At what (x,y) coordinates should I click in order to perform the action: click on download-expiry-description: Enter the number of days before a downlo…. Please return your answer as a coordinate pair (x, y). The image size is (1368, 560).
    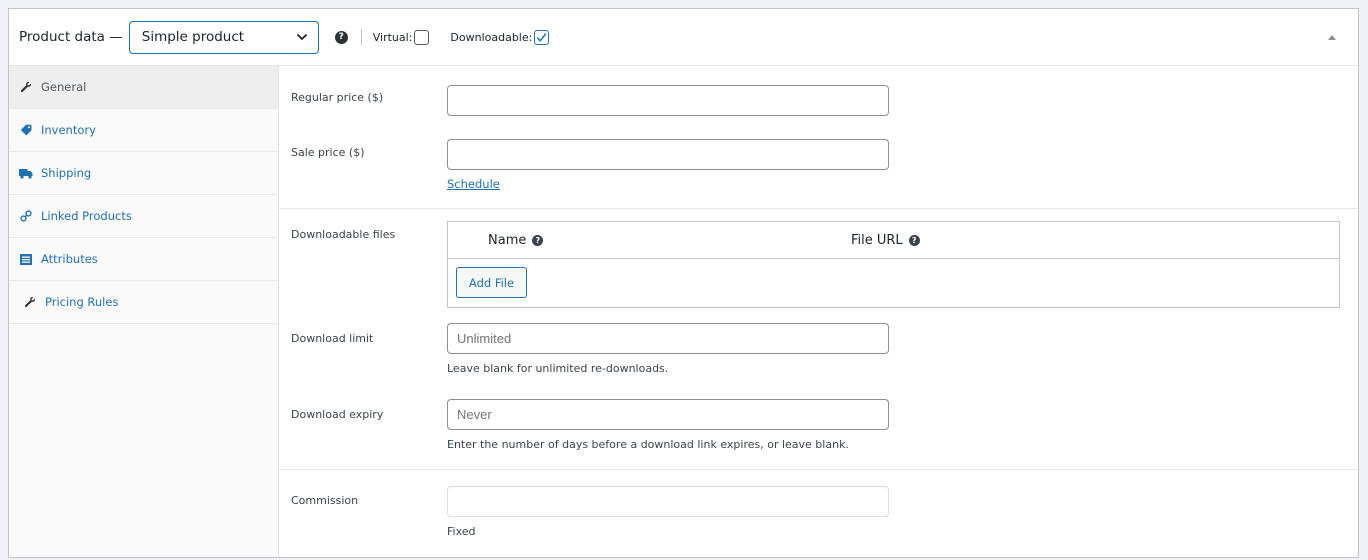
    Looking at the image, I should click on (648, 444).